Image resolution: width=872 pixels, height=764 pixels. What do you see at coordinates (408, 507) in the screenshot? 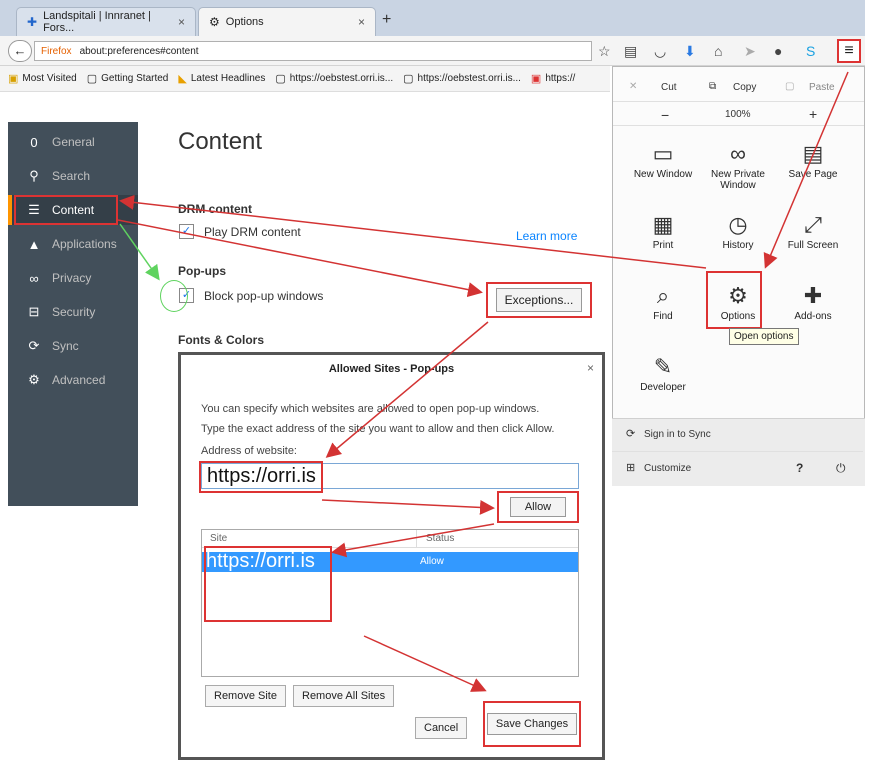
I see `arrow-address-to-allow` at bounding box center [408, 507].